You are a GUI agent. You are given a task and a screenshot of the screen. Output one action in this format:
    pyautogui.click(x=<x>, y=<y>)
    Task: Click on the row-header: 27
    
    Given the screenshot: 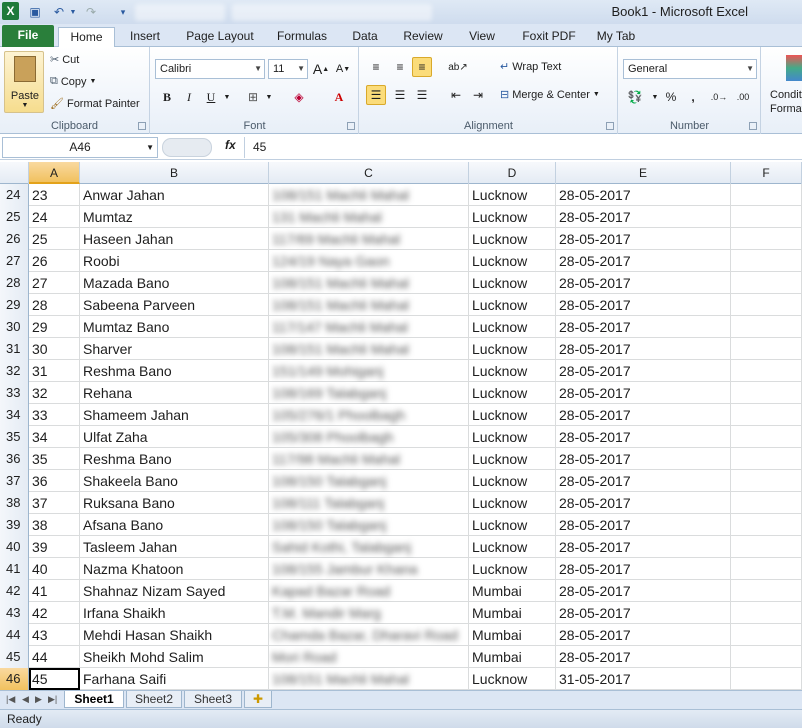 What is the action you would take?
    pyautogui.click(x=14, y=261)
    